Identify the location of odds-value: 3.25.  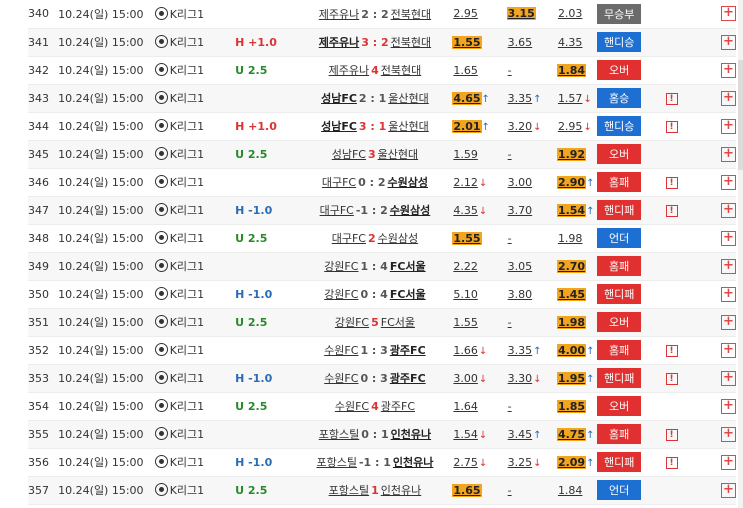
(520, 462).